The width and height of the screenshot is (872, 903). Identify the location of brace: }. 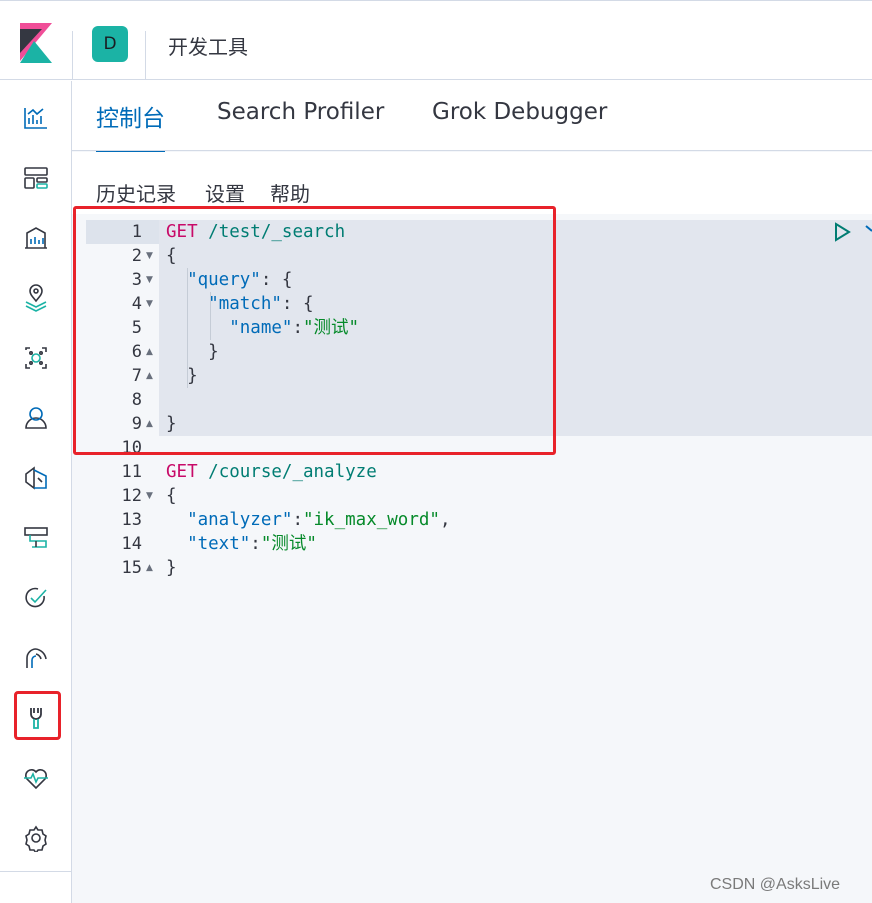
(171, 568).